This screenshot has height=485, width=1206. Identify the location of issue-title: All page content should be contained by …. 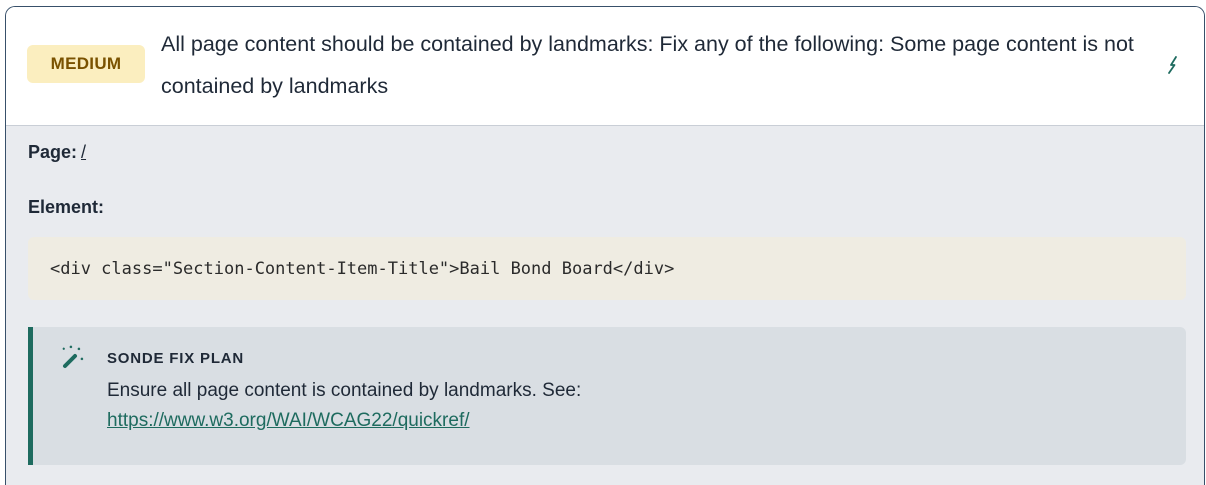
(647, 65).